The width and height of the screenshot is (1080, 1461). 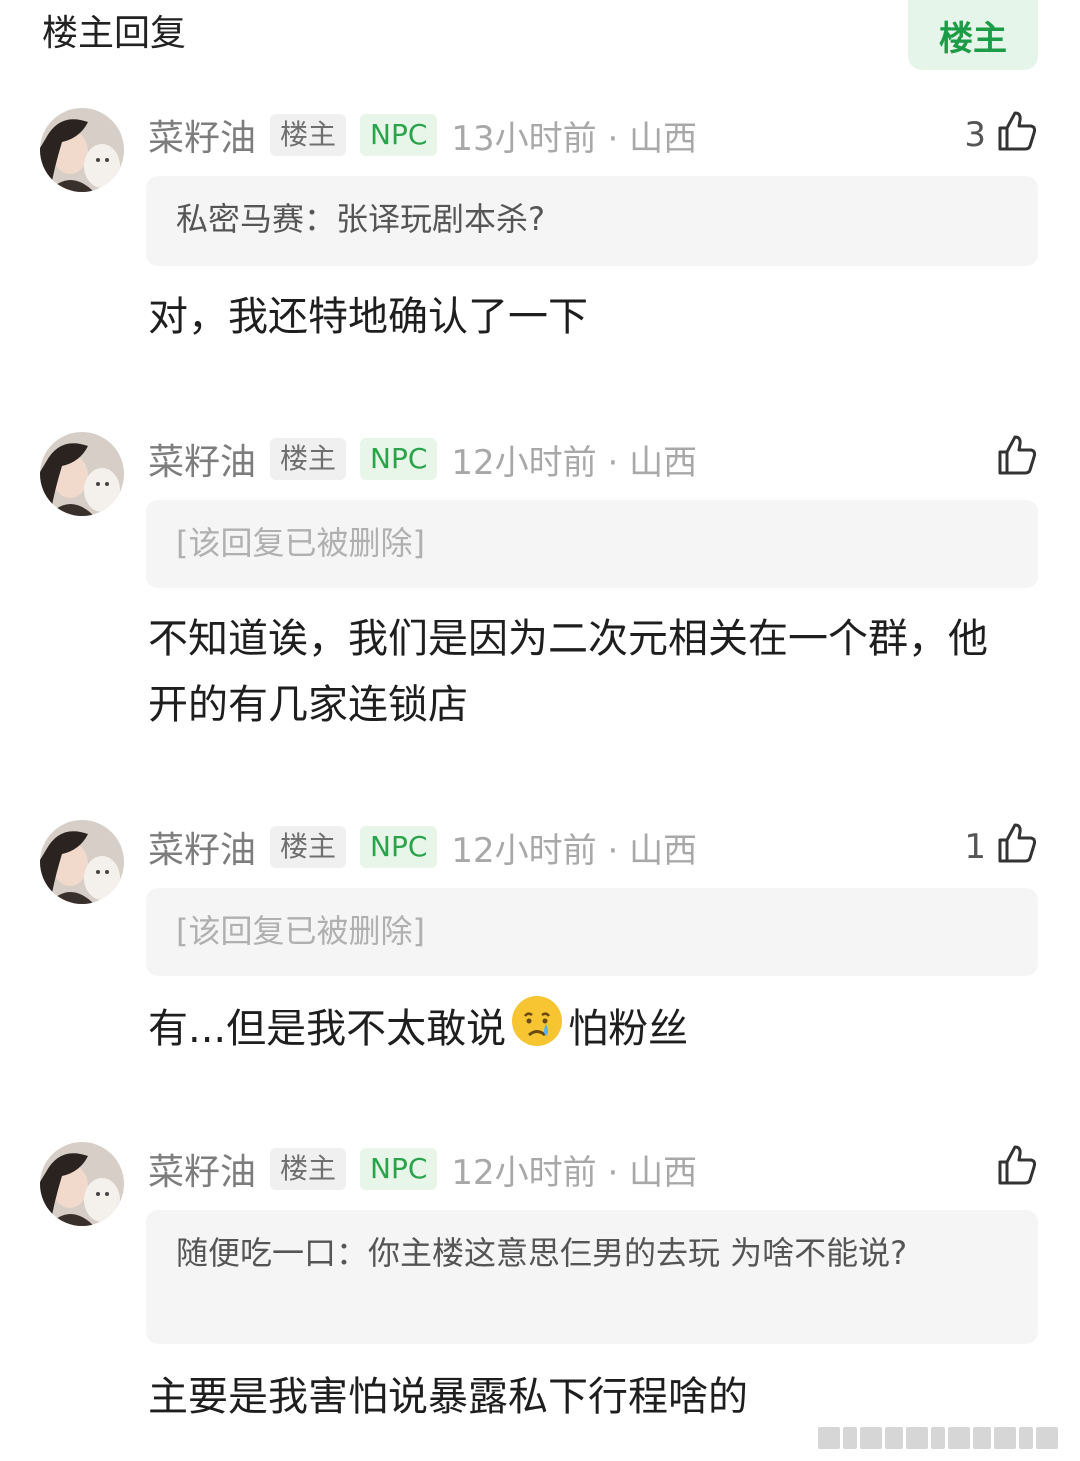 I want to click on comment-text-part: 怕粉丝, so click(x=628, y=1029).